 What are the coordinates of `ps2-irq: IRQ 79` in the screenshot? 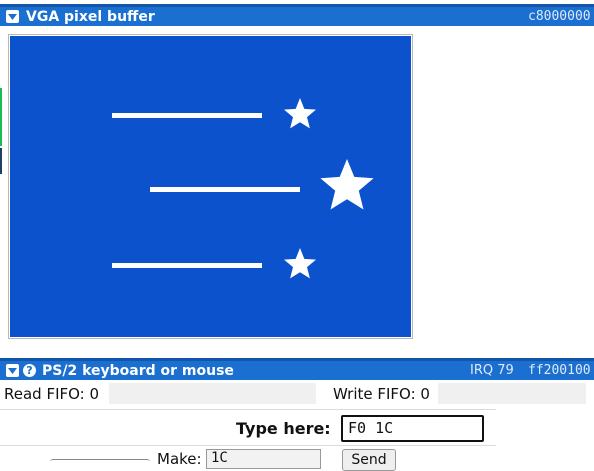 It's located at (492, 370).